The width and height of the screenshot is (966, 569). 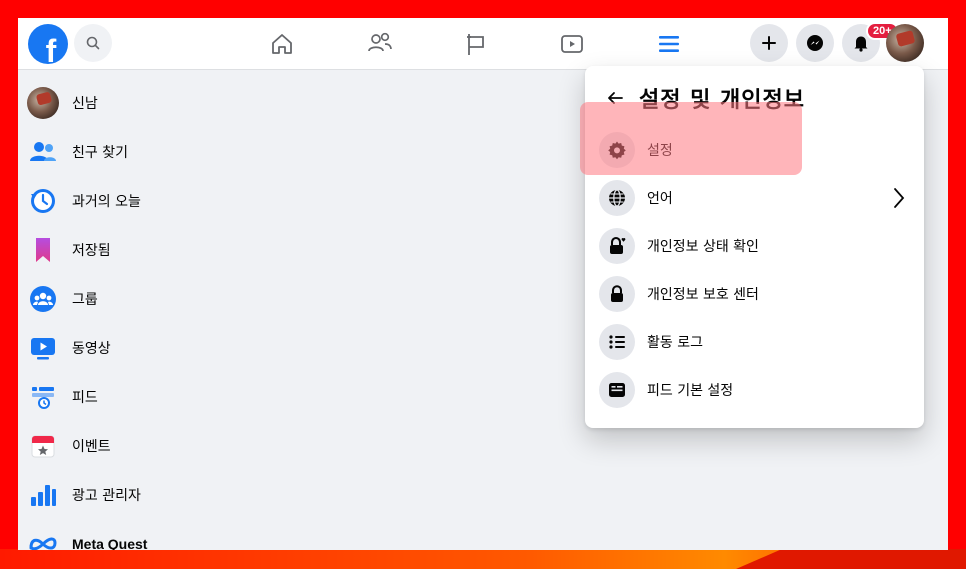 I want to click on meta-logo-icon, so click(x=43, y=539).